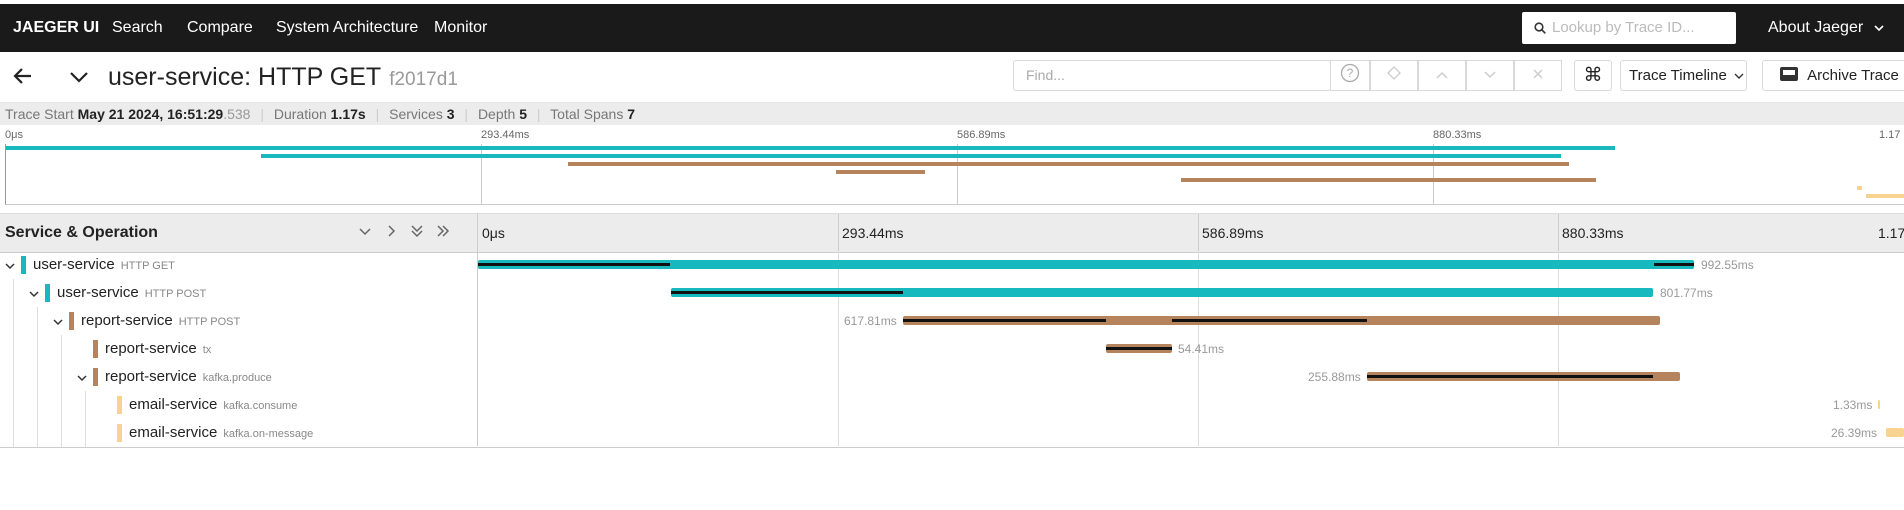  I want to click on next-match-button, so click(1490, 75).